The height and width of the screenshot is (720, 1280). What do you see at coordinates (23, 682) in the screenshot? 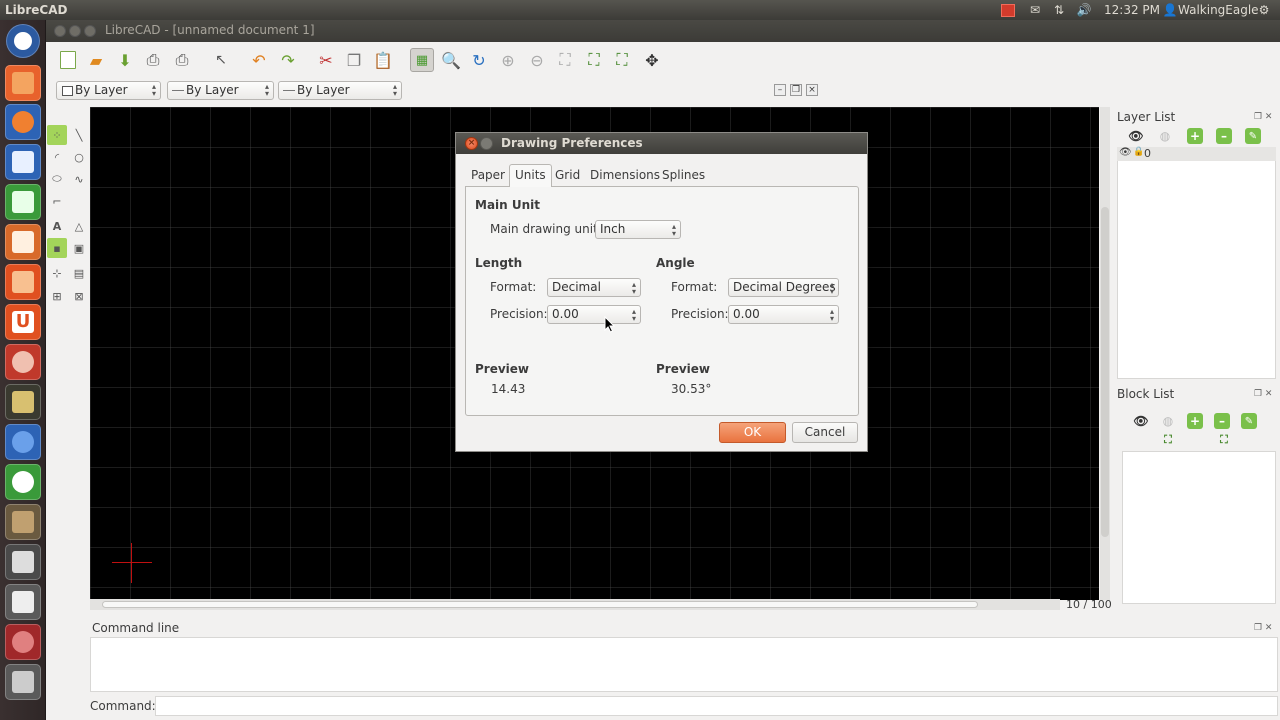
I see `camera-icon` at bounding box center [23, 682].